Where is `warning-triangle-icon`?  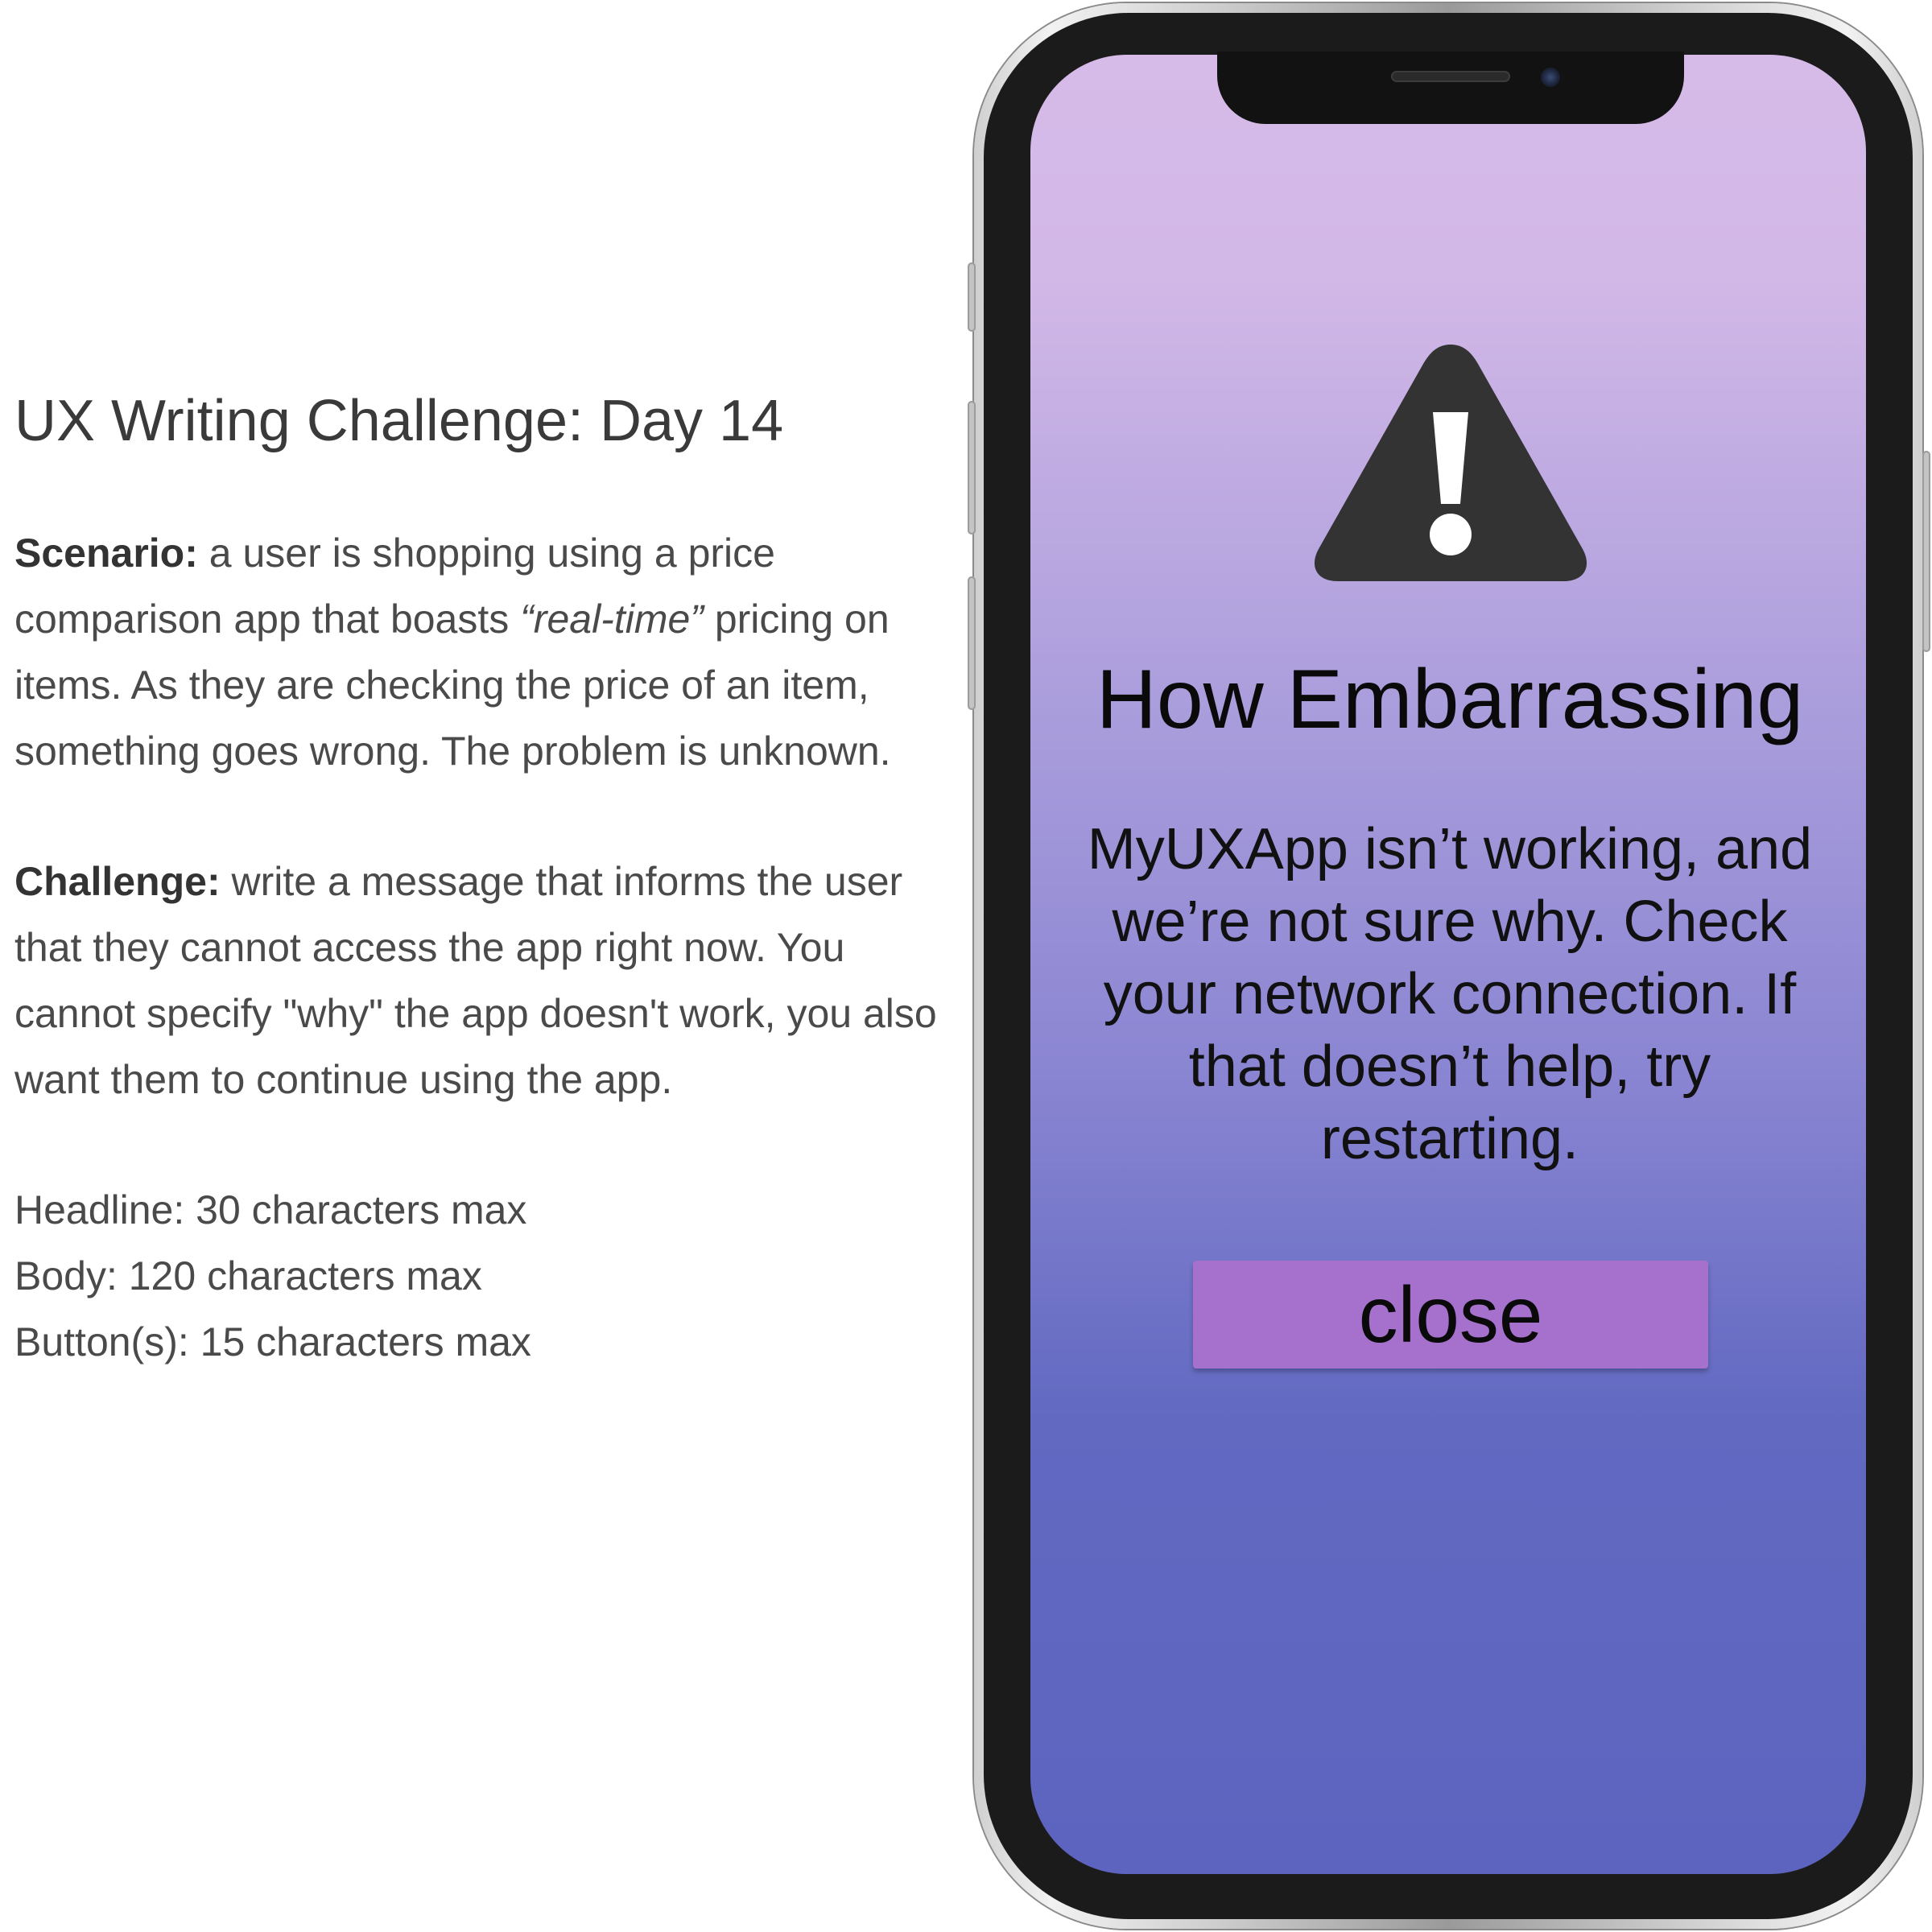 warning-triangle-icon is located at coordinates (1450, 463).